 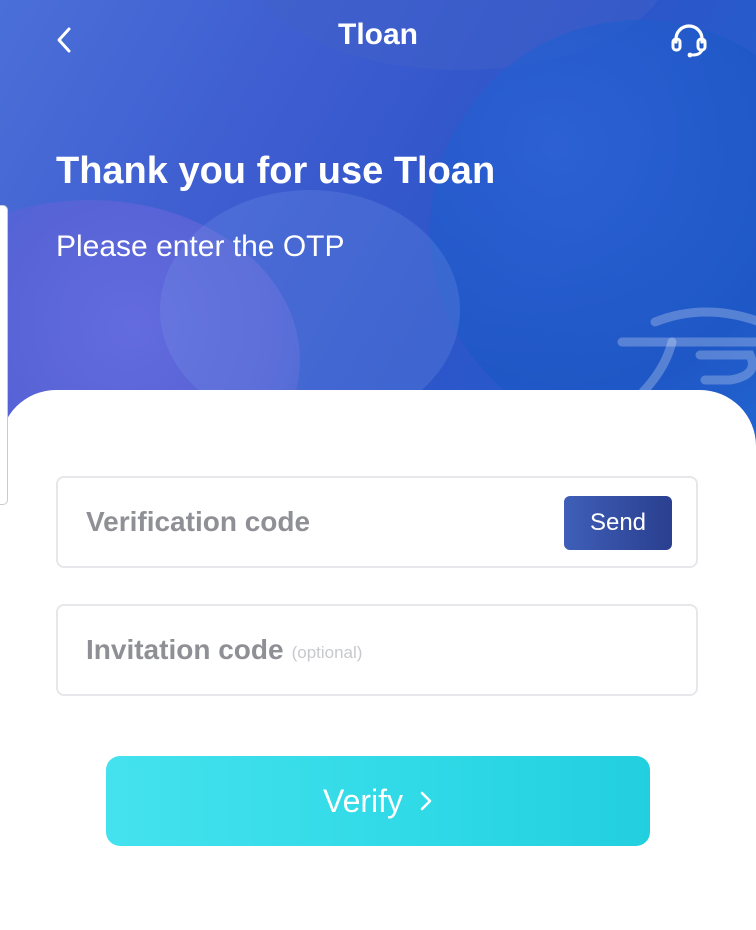 I want to click on customer-support-button, so click(x=689, y=40).